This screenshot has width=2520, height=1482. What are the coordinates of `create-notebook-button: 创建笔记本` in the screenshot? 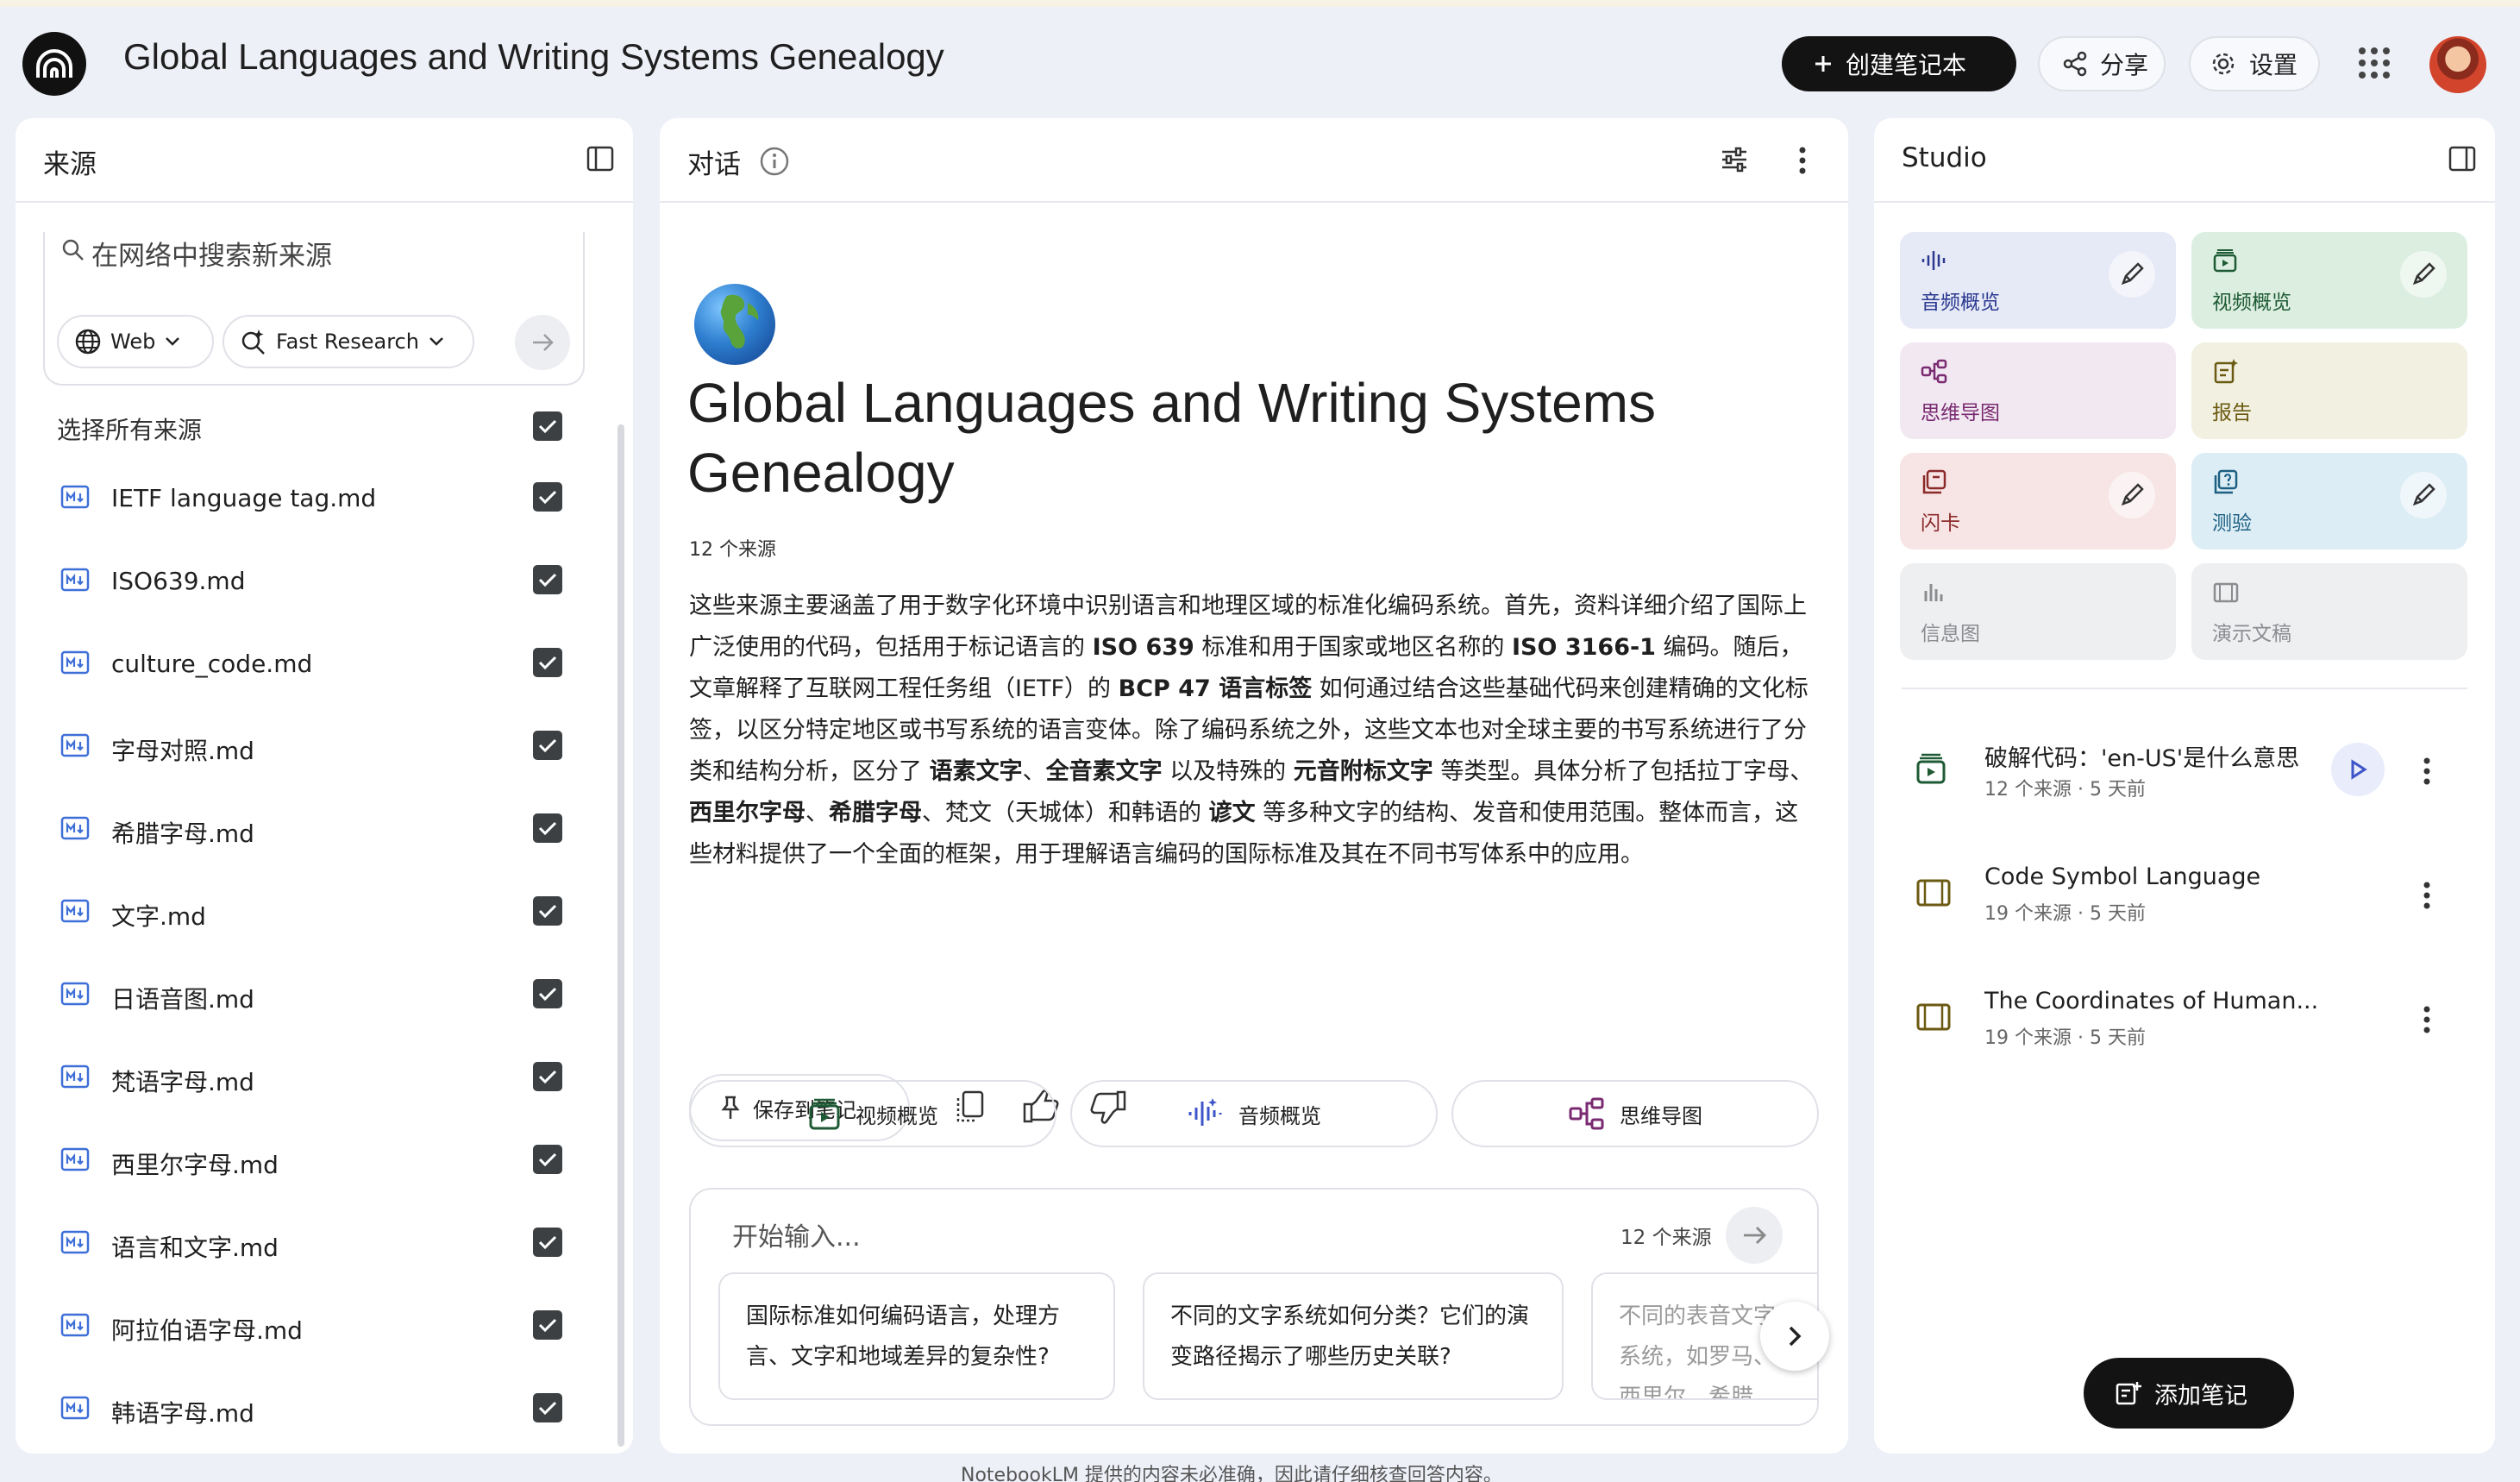 It's located at (1899, 63).